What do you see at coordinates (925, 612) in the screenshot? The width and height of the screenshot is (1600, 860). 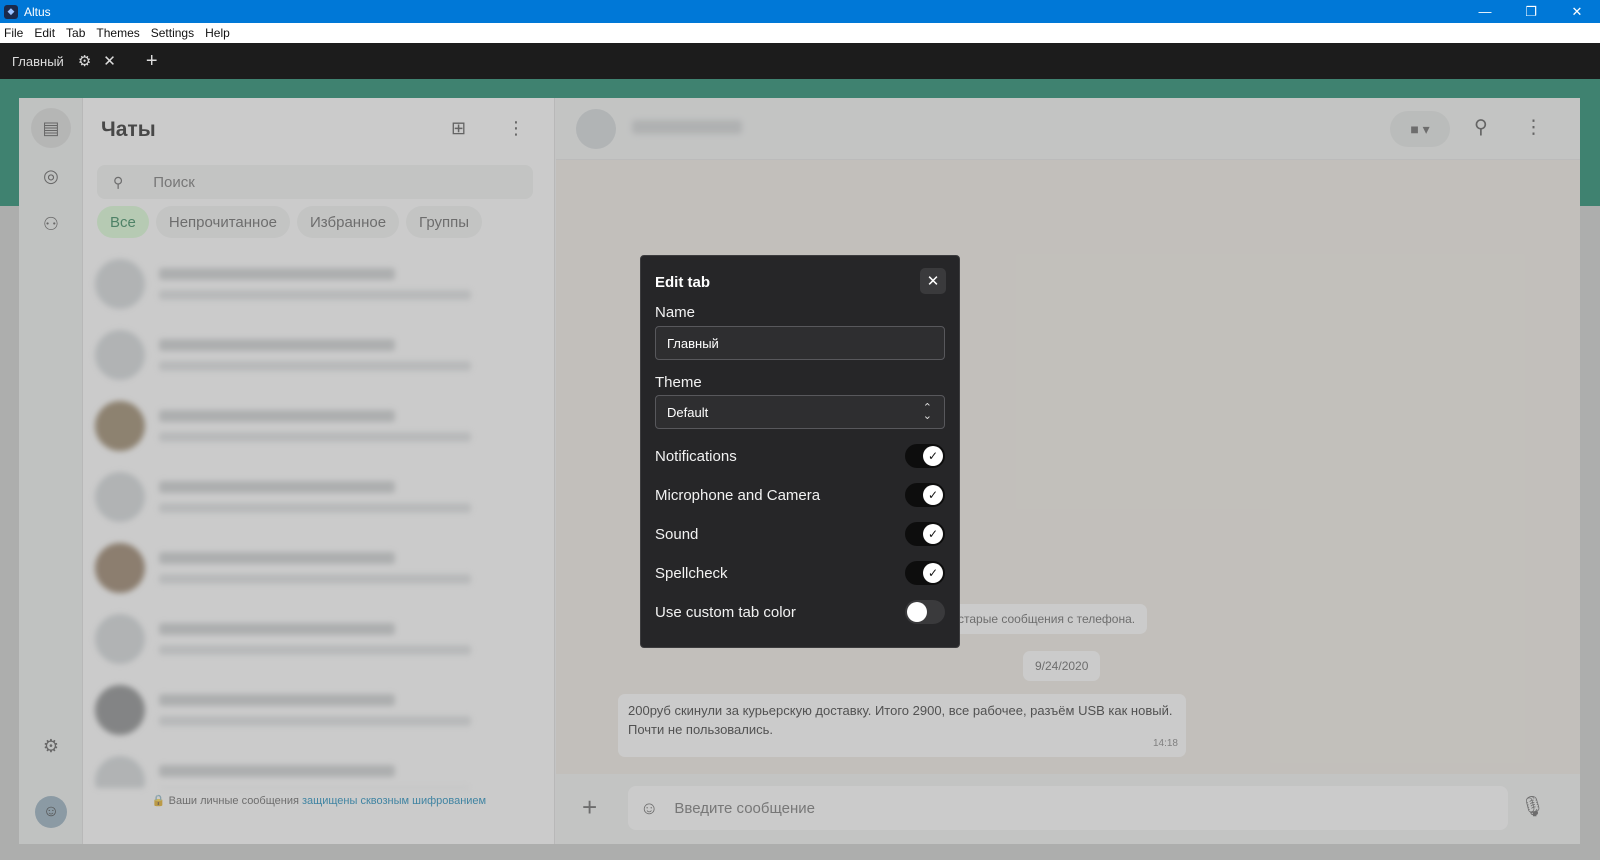 I see `custom-color-toggle` at bounding box center [925, 612].